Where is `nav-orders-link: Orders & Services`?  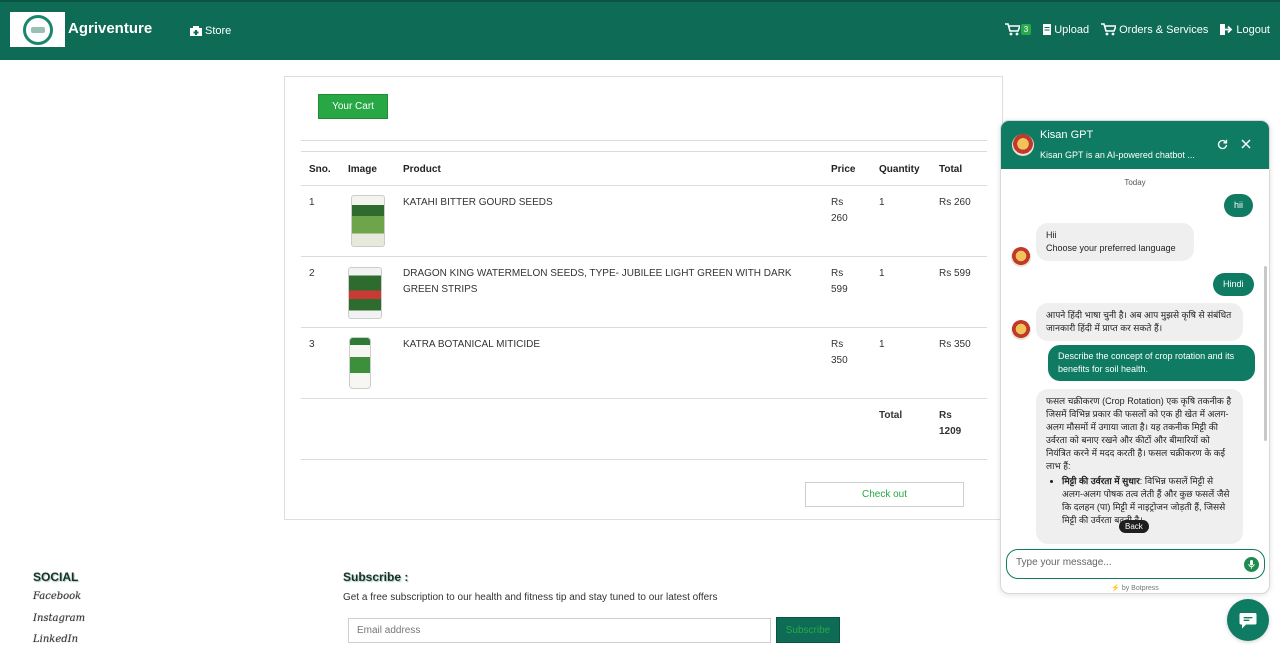
nav-orders-link: Orders & Services is located at coordinates (1154, 29).